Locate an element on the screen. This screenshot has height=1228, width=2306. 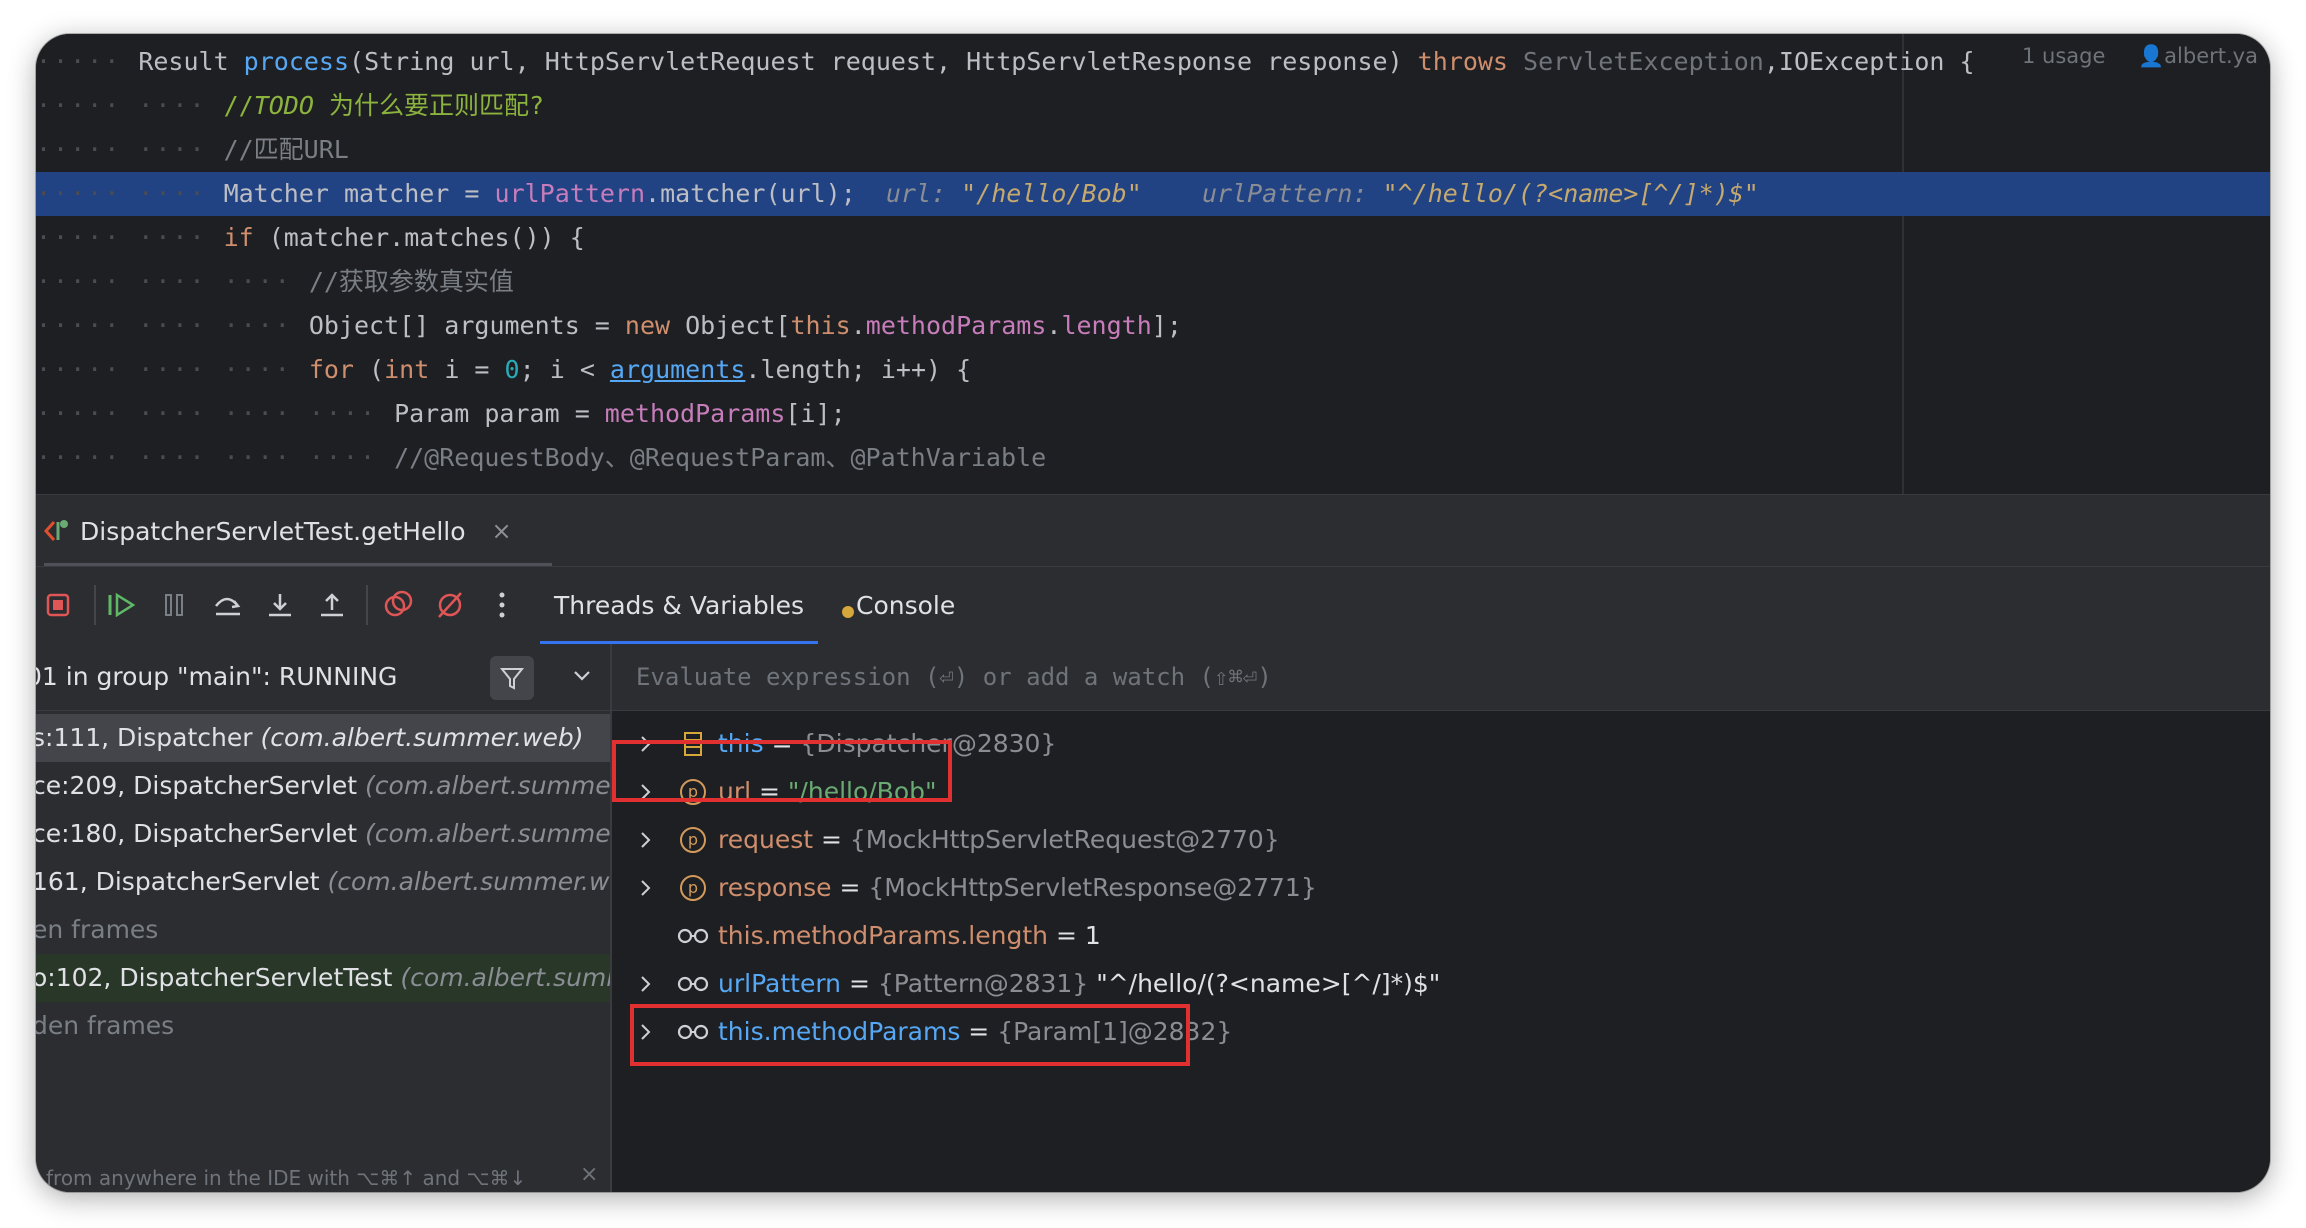
hidden-frames-row: den frames is located at coordinates (323, 1026).